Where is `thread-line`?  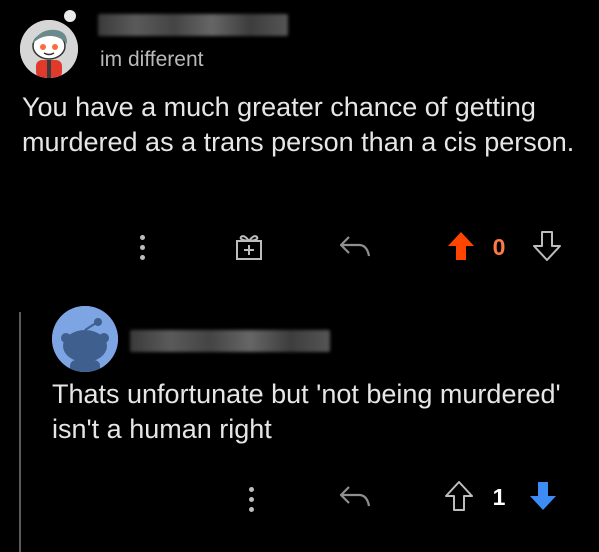
thread-line is located at coordinates (20, 432).